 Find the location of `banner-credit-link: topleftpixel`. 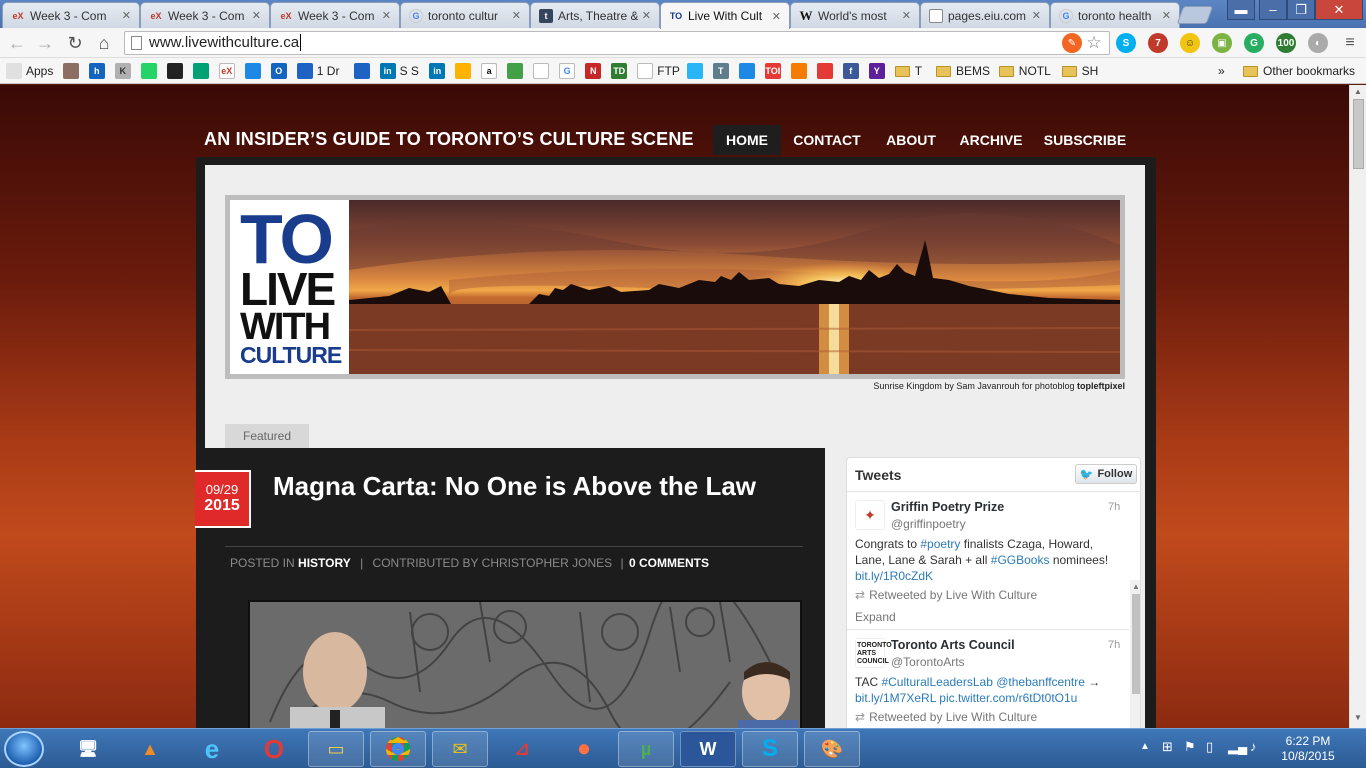

banner-credit-link: topleftpixel is located at coordinates (1101, 386).